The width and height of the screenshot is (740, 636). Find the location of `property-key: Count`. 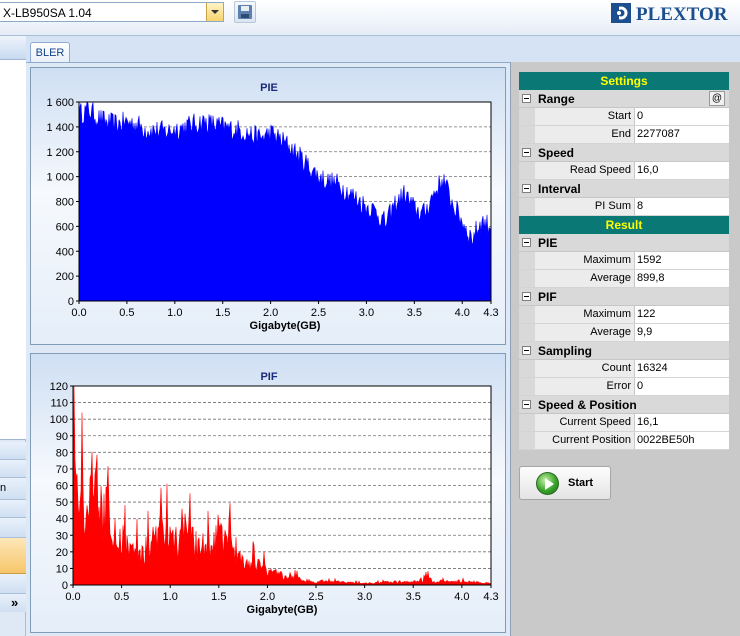

property-key: Count is located at coordinates (585, 368).